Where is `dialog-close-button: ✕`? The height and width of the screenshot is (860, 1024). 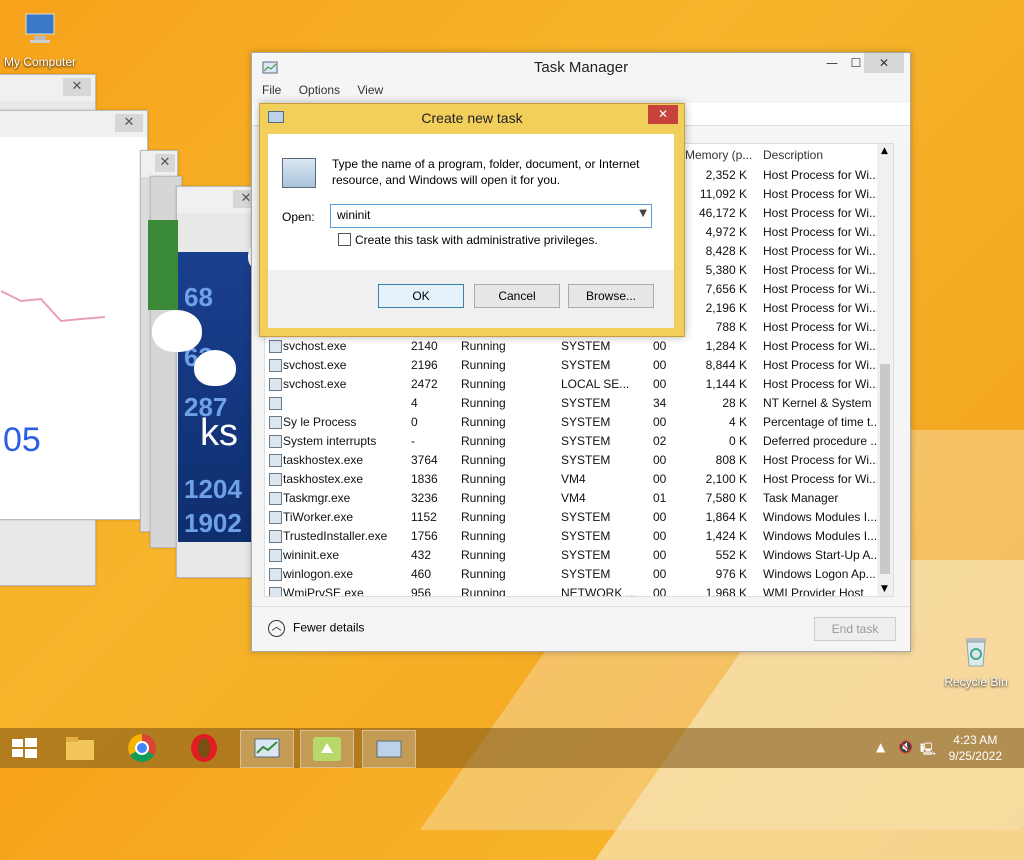 dialog-close-button: ✕ is located at coordinates (663, 114).